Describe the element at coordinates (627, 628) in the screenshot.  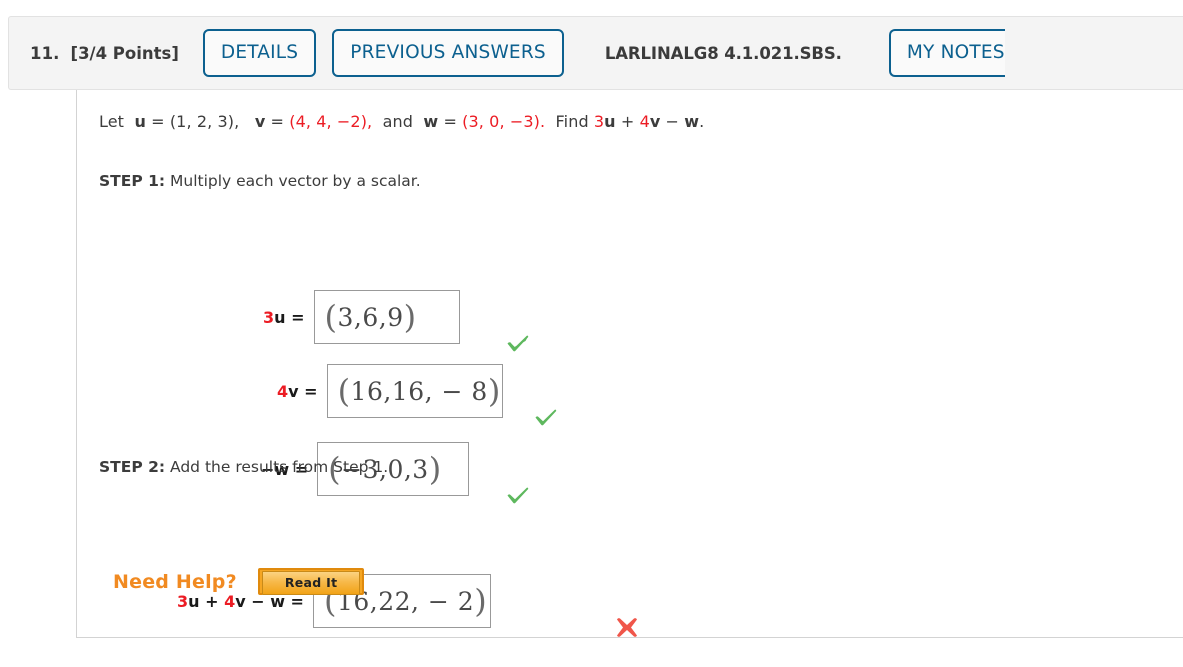
I see `red-x-icon` at that location.